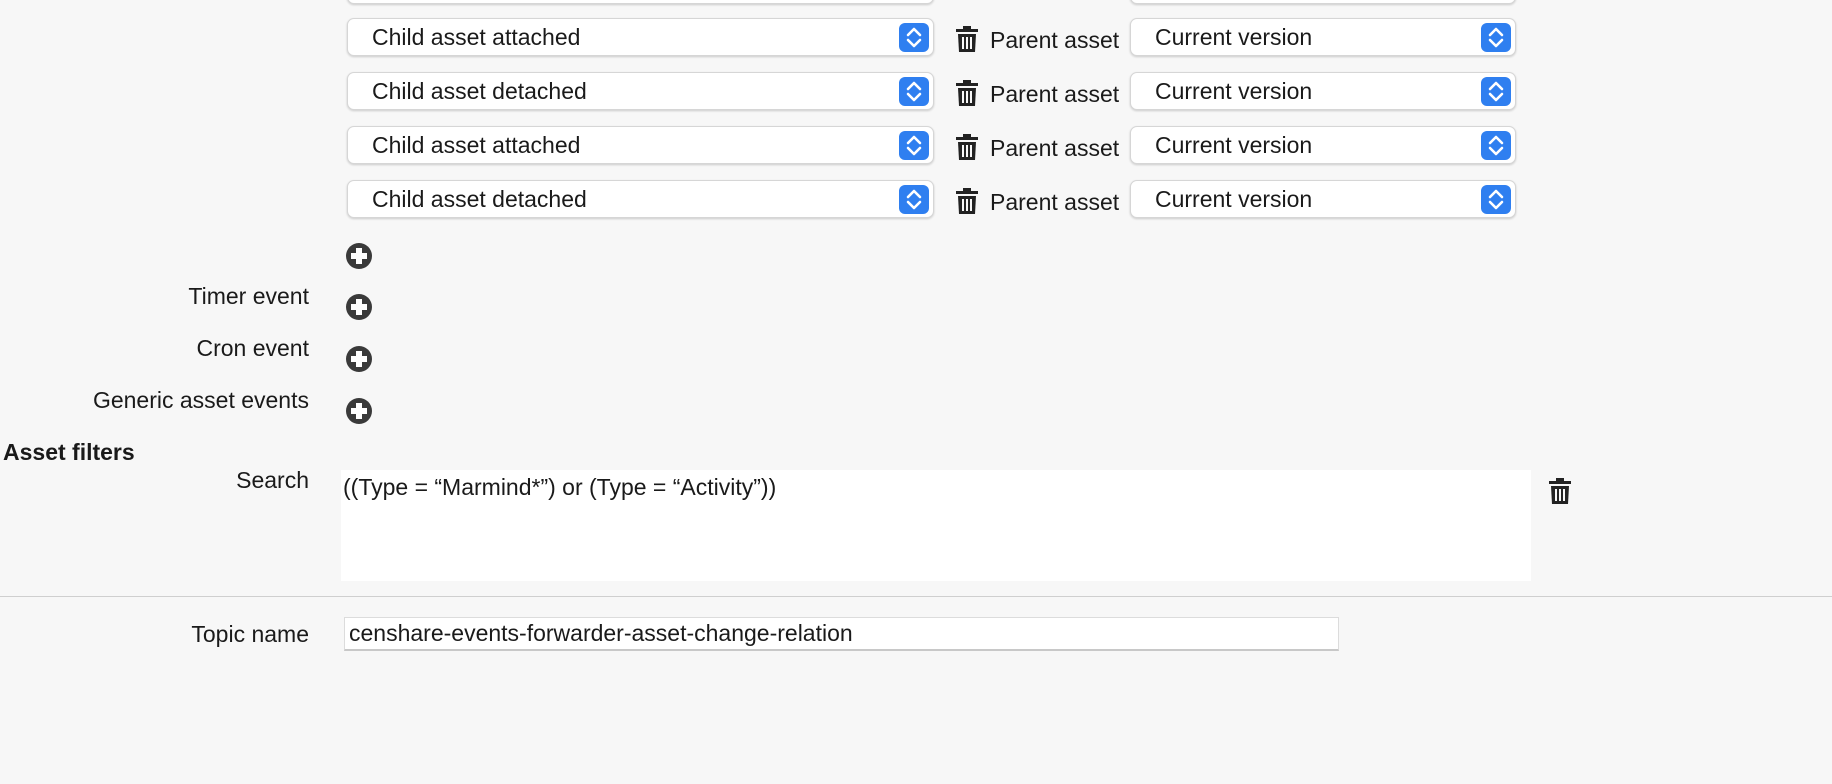 The width and height of the screenshot is (1832, 784). I want to click on generic-asset-events-label: Generic asset events, so click(200, 400).